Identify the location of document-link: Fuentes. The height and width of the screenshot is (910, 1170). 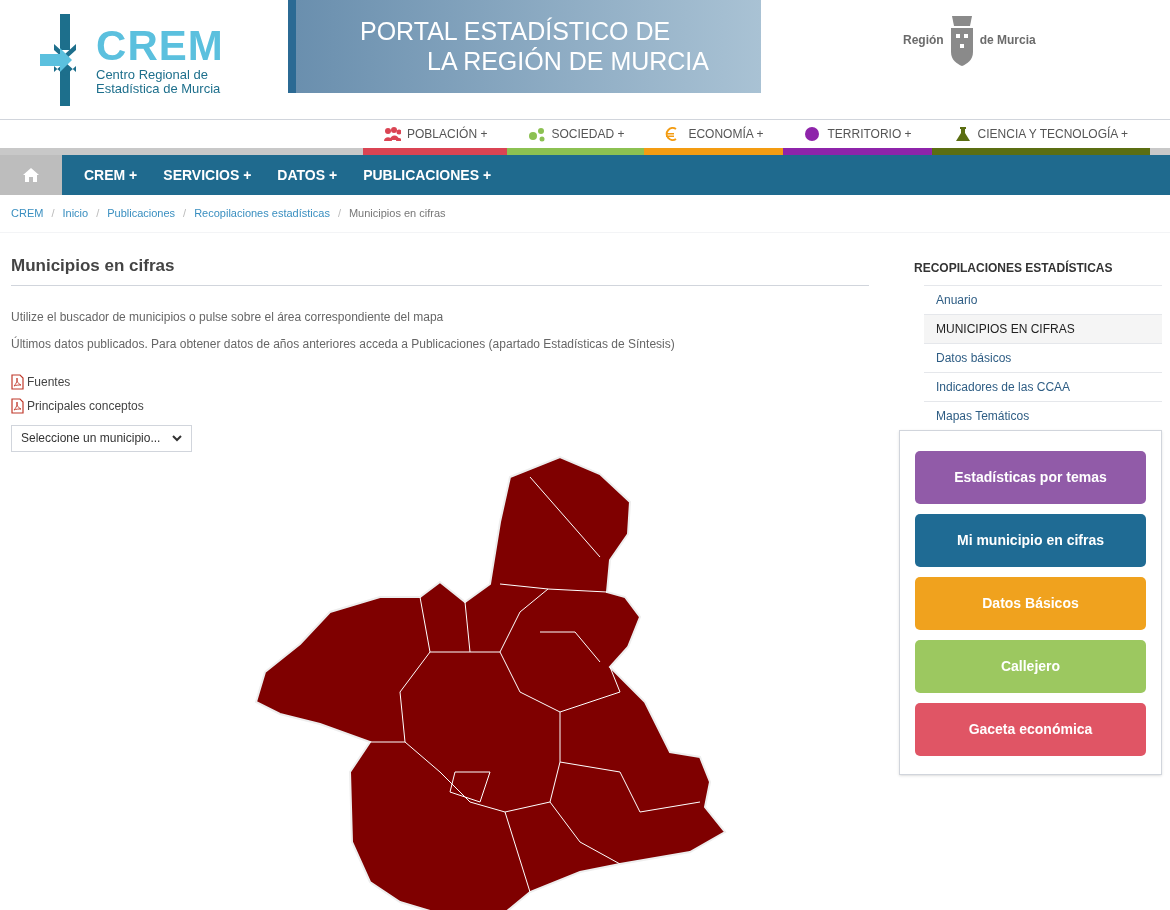
(49, 381).